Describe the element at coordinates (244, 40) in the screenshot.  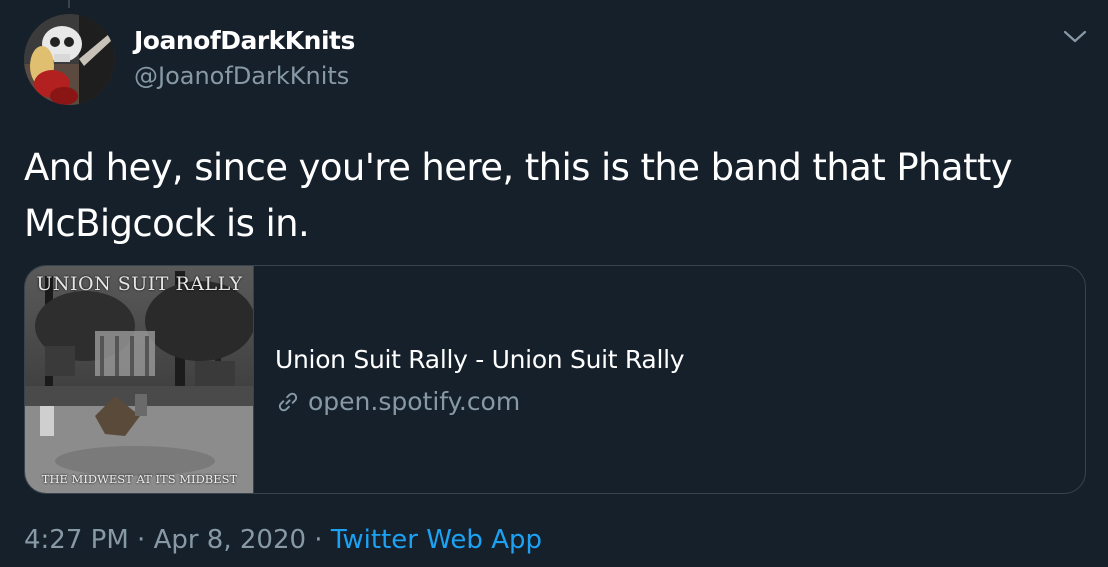
I see `display-name: JoanofDarkKnits` at that location.